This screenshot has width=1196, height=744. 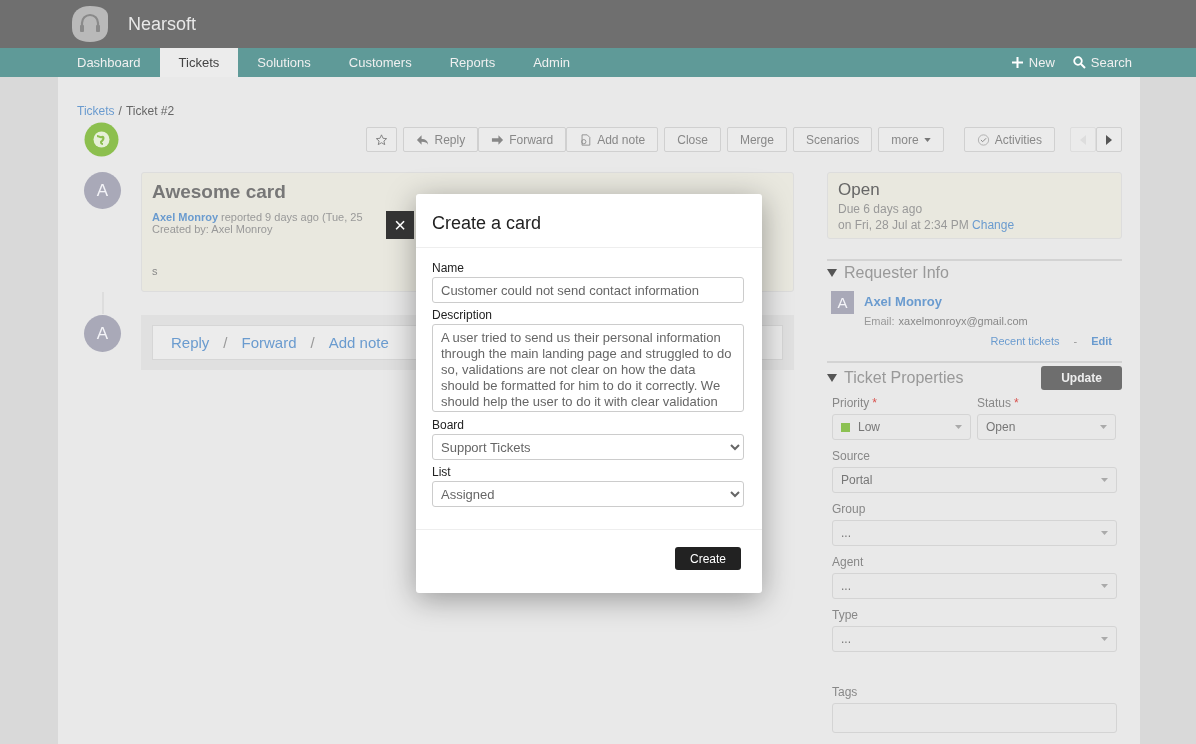 What do you see at coordinates (845, 692) in the screenshot?
I see `field-label: Tags` at bounding box center [845, 692].